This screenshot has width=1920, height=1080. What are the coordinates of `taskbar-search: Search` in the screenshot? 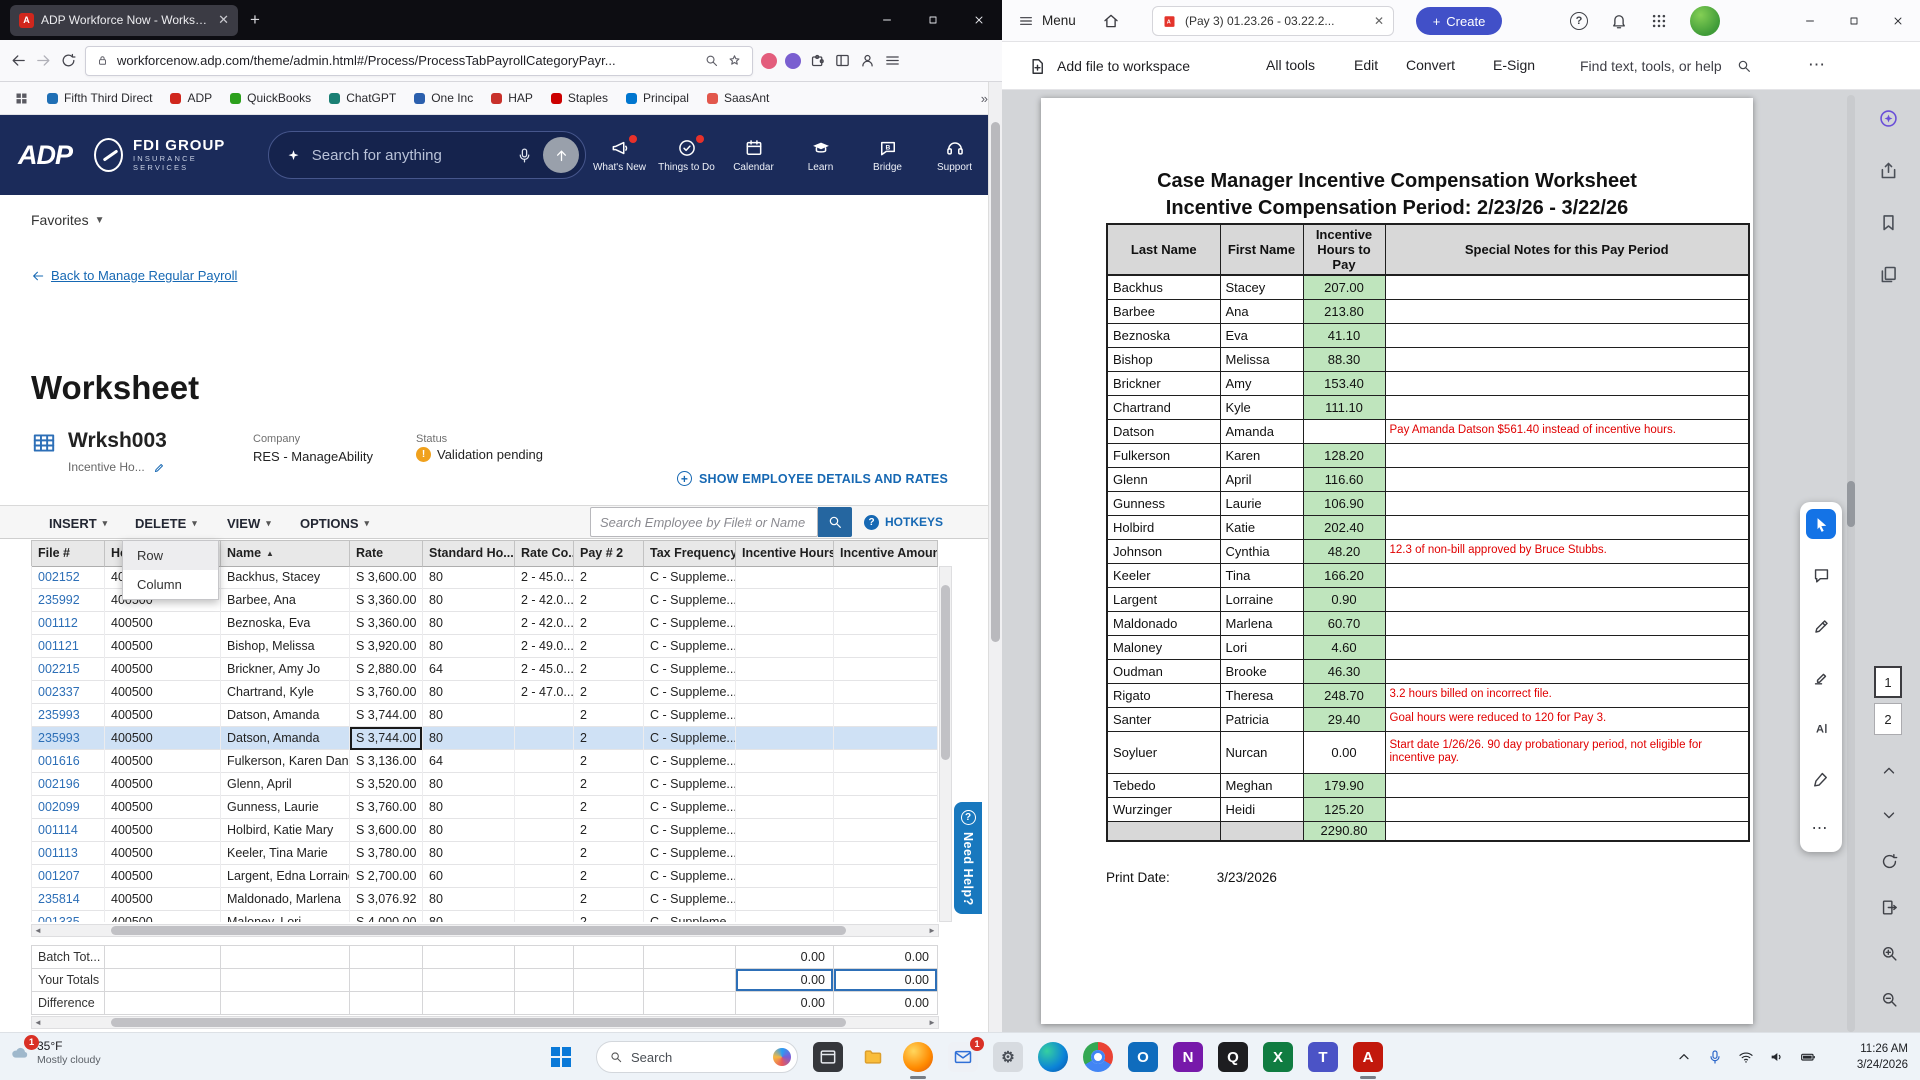 It's located at (697, 1057).